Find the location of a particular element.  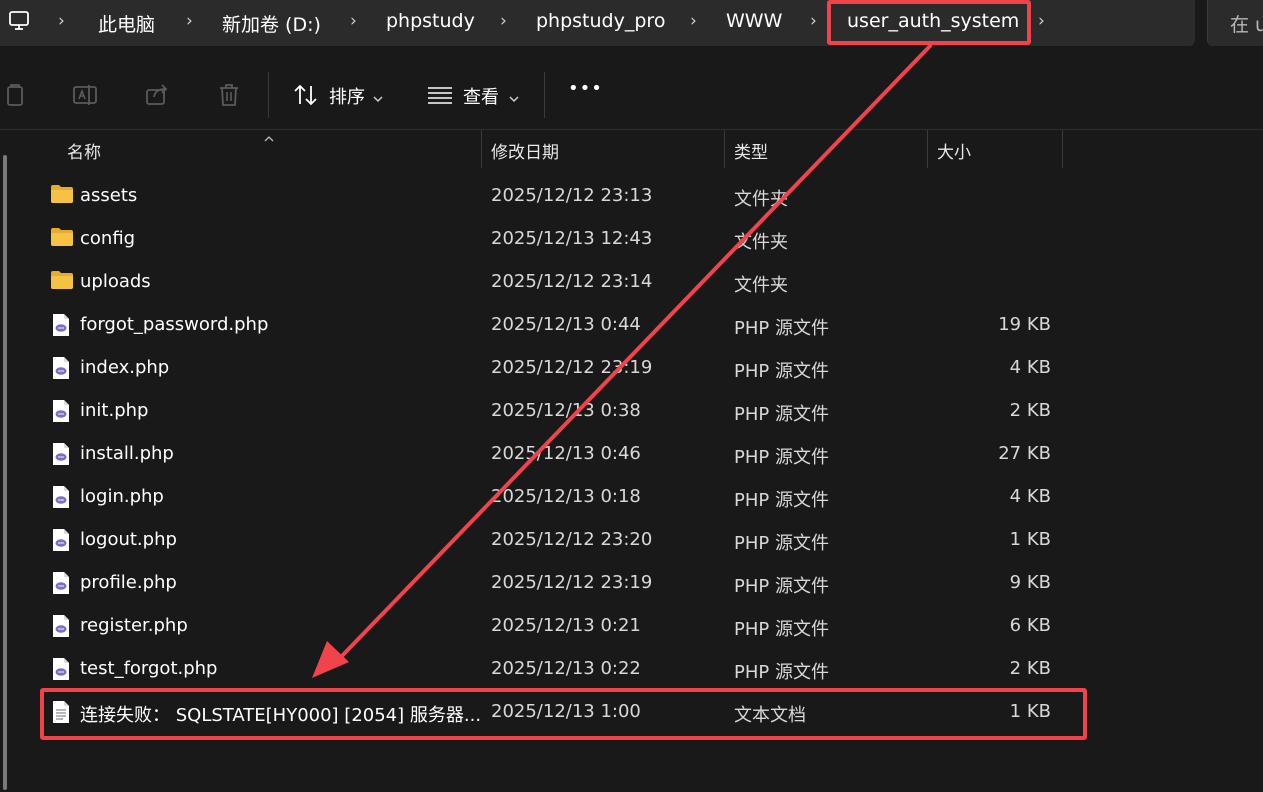

file-name: profile.php is located at coordinates (128, 582).